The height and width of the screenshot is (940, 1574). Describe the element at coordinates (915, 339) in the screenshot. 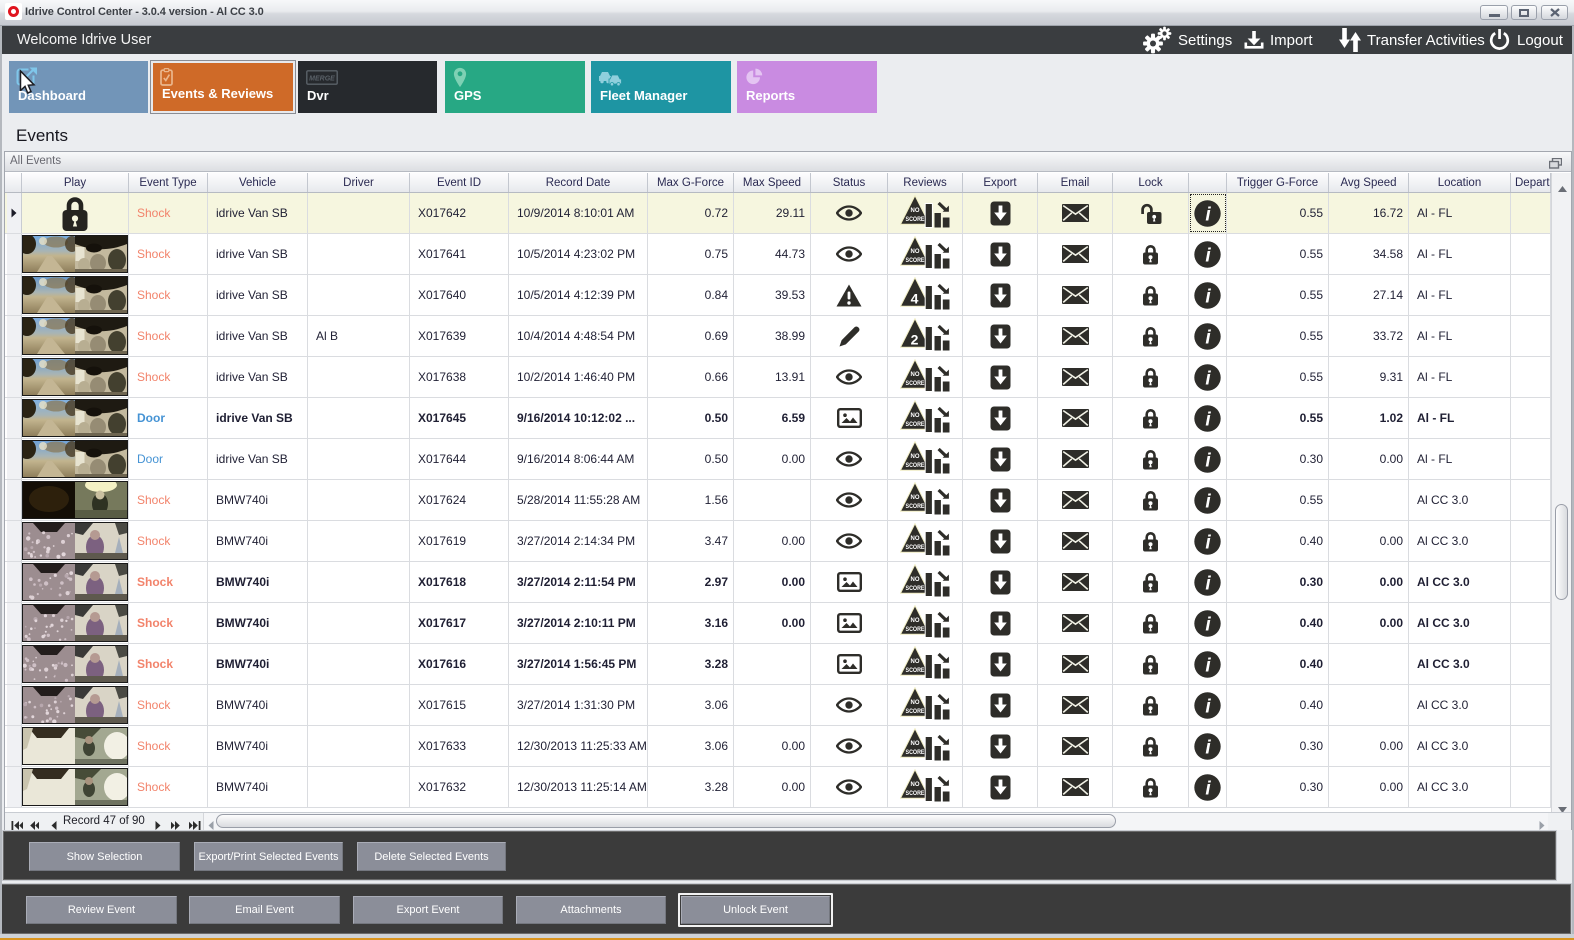

I see `svg-text: 2` at that location.